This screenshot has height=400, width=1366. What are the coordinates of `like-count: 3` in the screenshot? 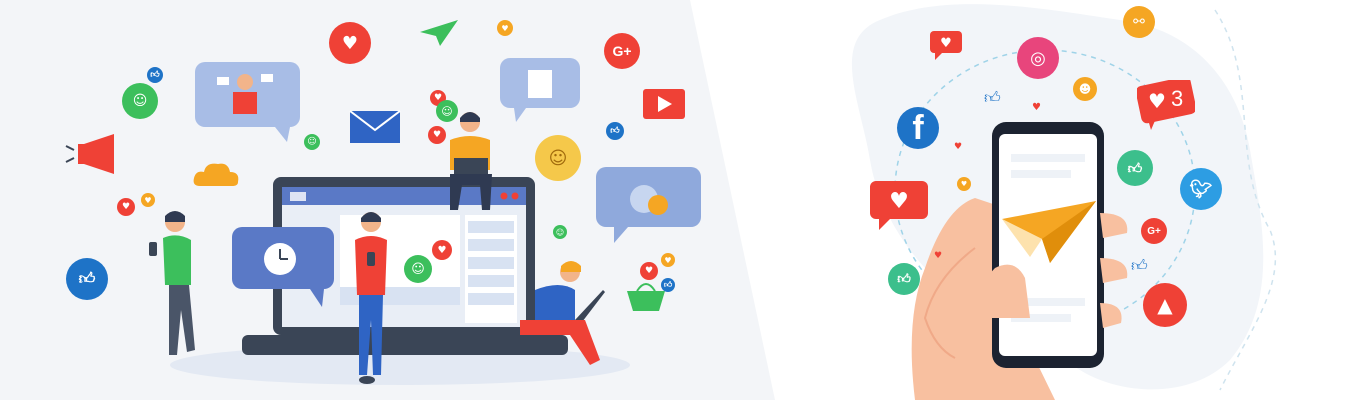 It's located at (1177, 98).